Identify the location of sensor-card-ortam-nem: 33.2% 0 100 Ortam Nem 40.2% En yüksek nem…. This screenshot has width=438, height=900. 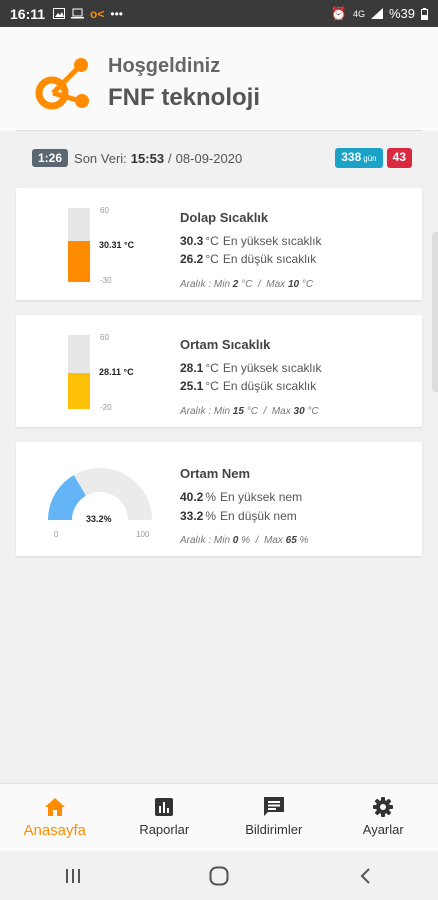
(219, 499).